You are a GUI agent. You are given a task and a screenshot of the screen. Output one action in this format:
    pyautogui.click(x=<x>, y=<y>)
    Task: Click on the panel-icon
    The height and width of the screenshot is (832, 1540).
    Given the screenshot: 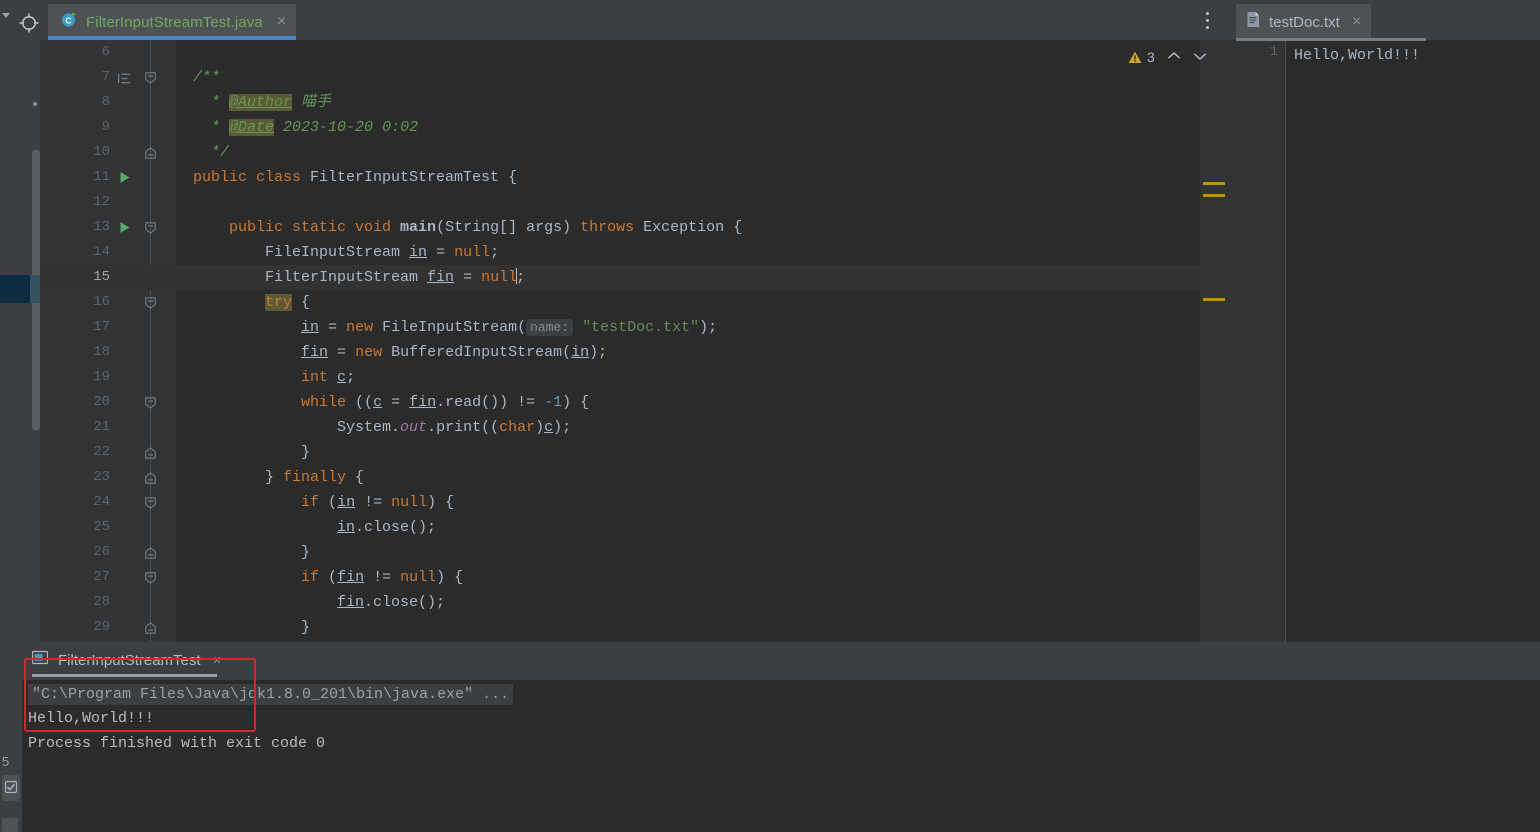 What is the action you would take?
    pyautogui.click(x=10, y=825)
    